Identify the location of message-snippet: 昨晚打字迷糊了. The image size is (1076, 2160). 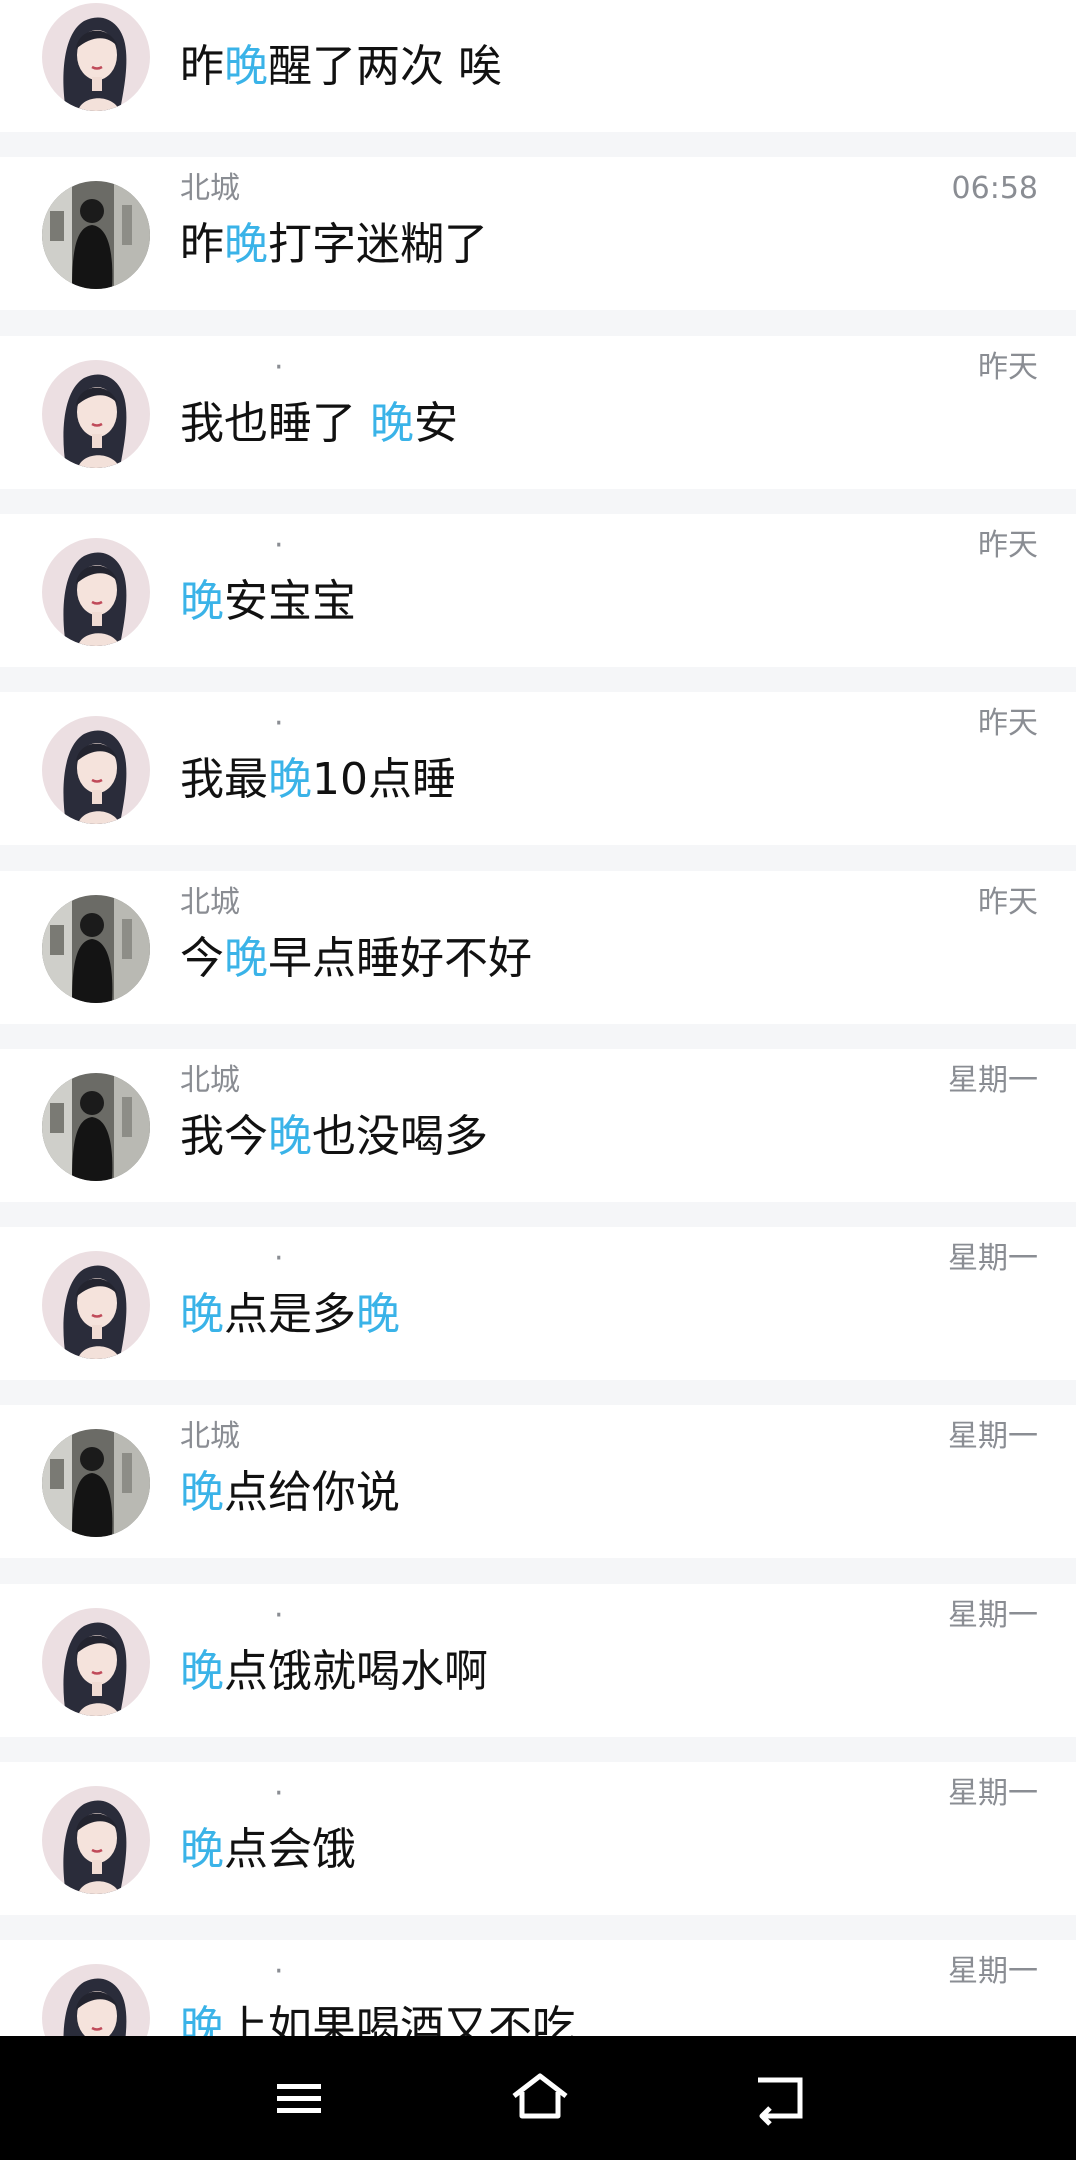
(334, 245).